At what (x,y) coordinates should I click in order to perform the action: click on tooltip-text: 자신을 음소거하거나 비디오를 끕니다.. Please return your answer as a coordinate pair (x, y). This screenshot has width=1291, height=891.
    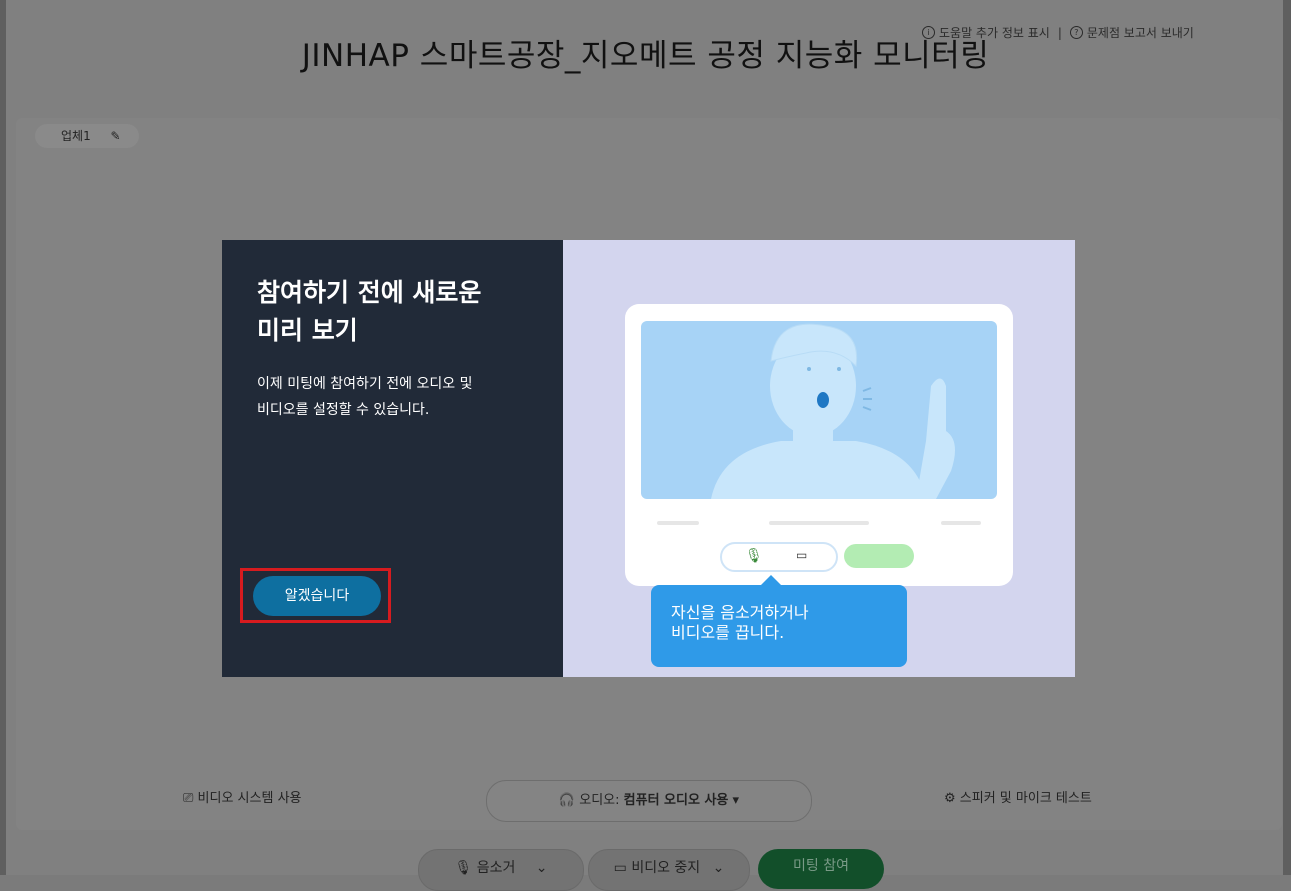
    Looking at the image, I should click on (781, 623).